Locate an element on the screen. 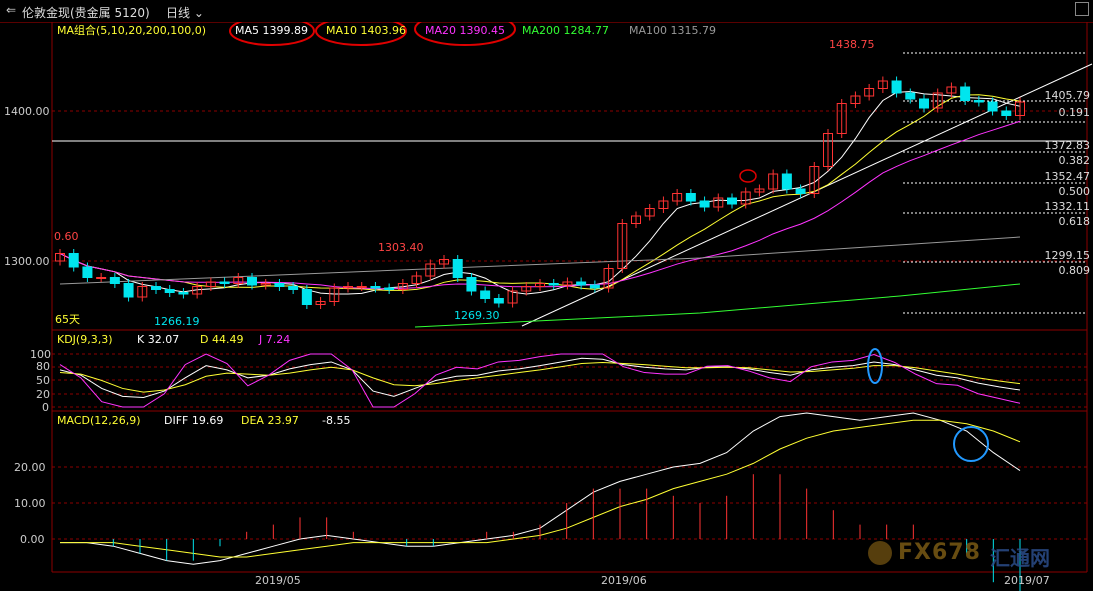  date-label: 2019/05 is located at coordinates (278, 580).